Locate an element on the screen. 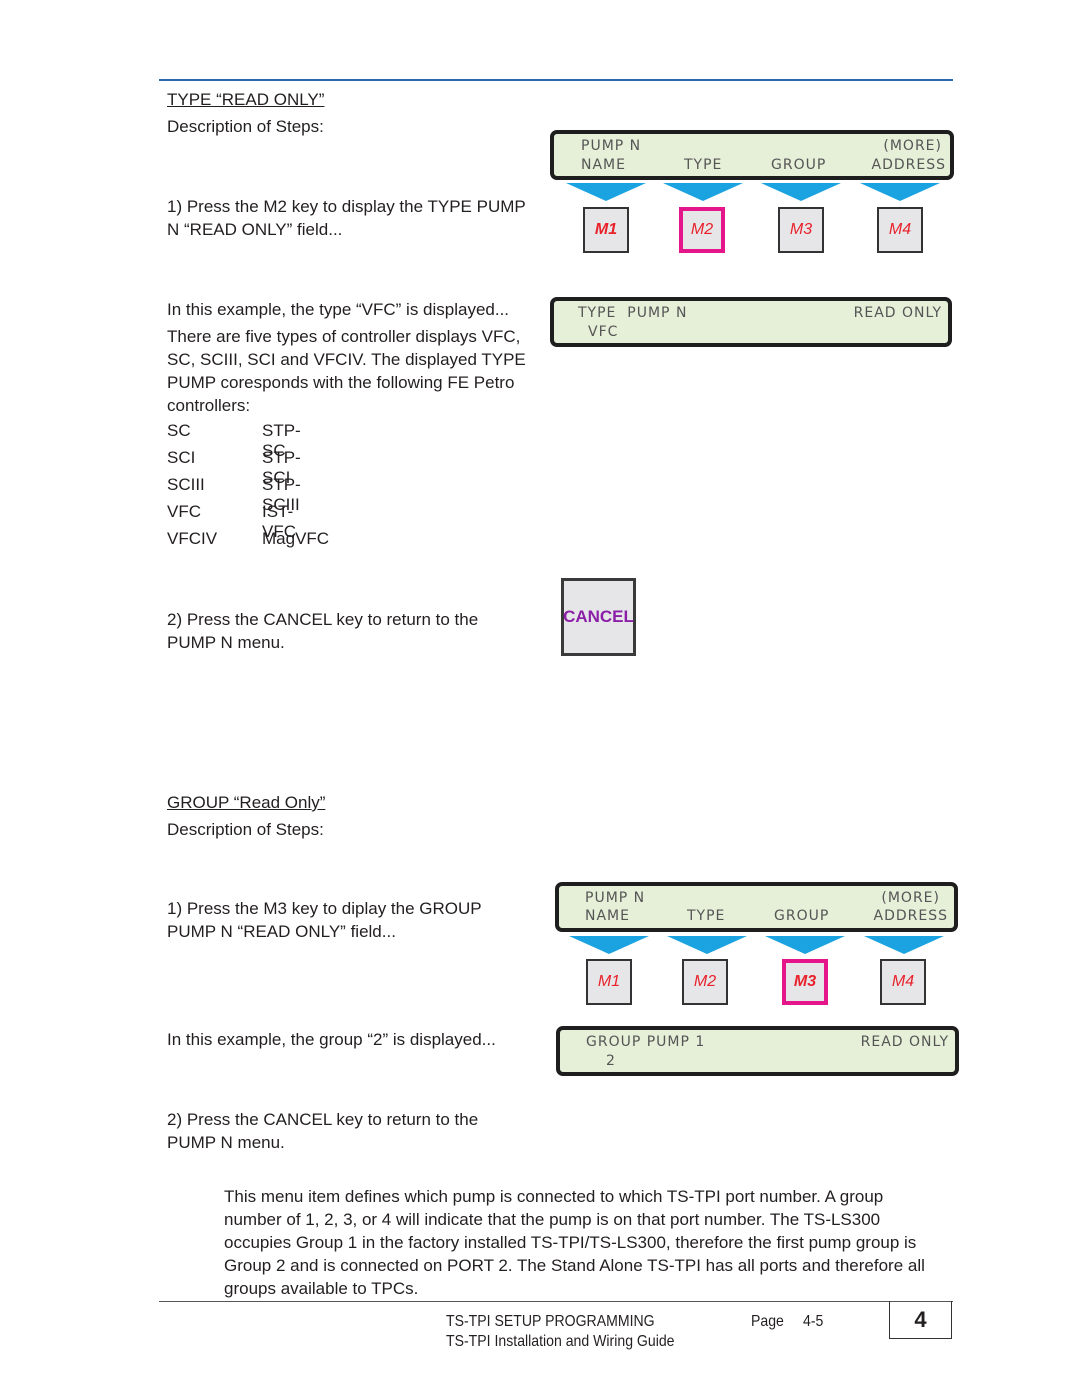 The height and width of the screenshot is (1397, 1080). group-step2-line2: PUMP N menu. is located at coordinates (226, 1142).